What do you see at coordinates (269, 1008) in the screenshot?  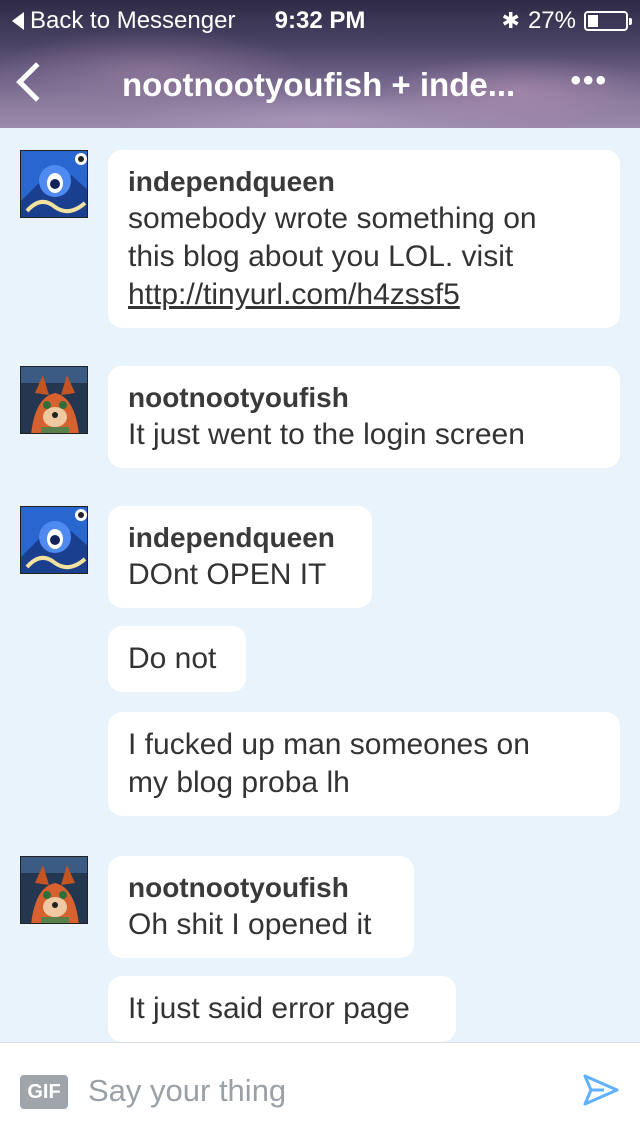 I see `message-text: It just said error page` at bounding box center [269, 1008].